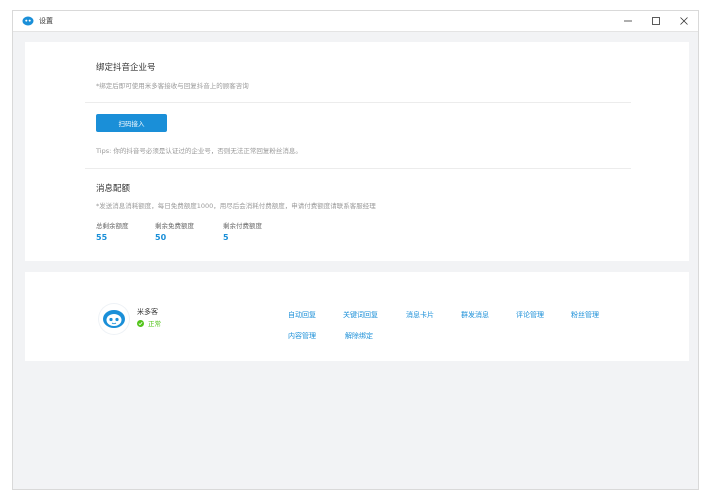 This screenshot has width=711, height=495. I want to click on quota-label: 总剩余额度, so click(112, 226).